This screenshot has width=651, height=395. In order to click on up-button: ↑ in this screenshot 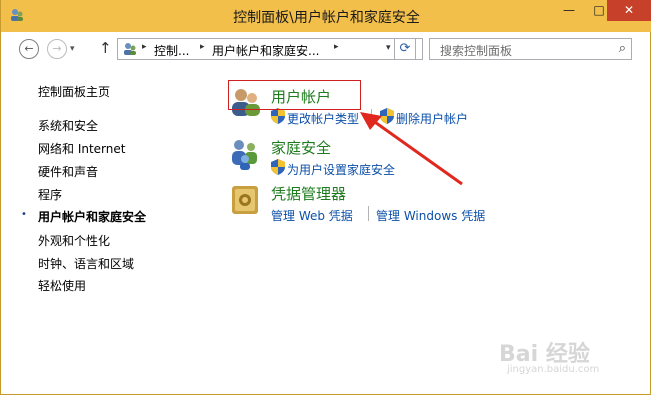, I will do `click(105, 48)`.